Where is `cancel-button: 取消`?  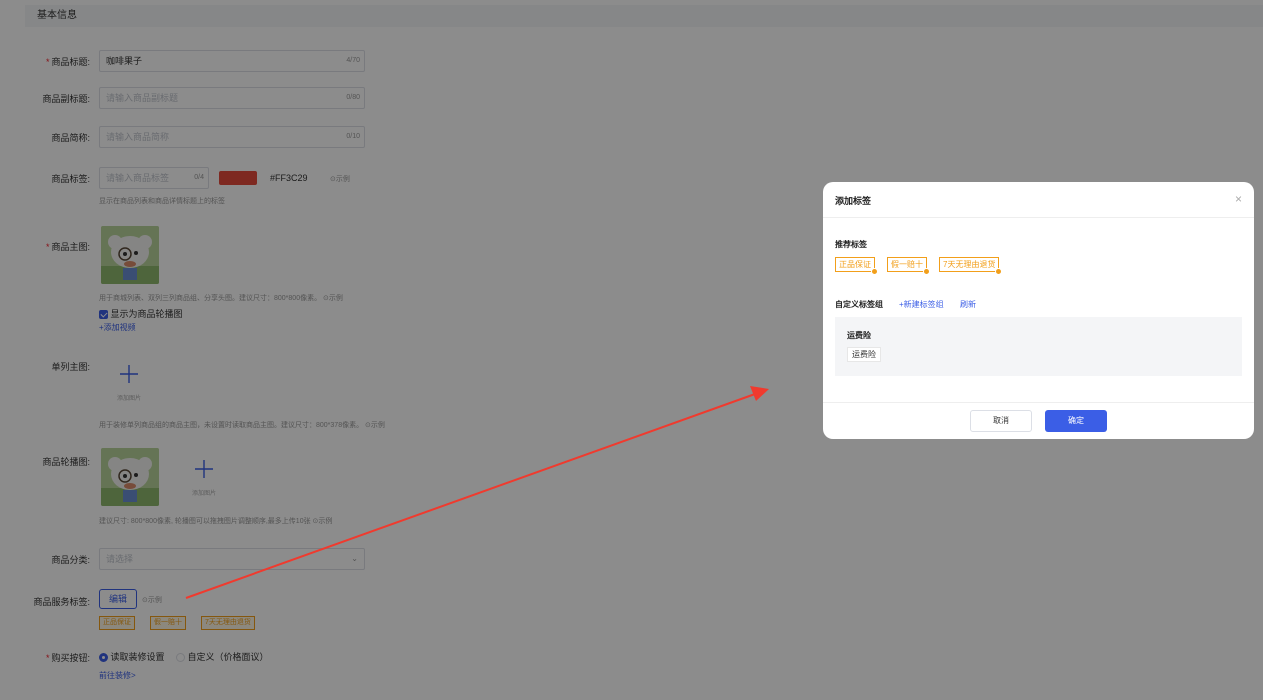
cancel-button: 取消 is located at coordinates (1001, 421).